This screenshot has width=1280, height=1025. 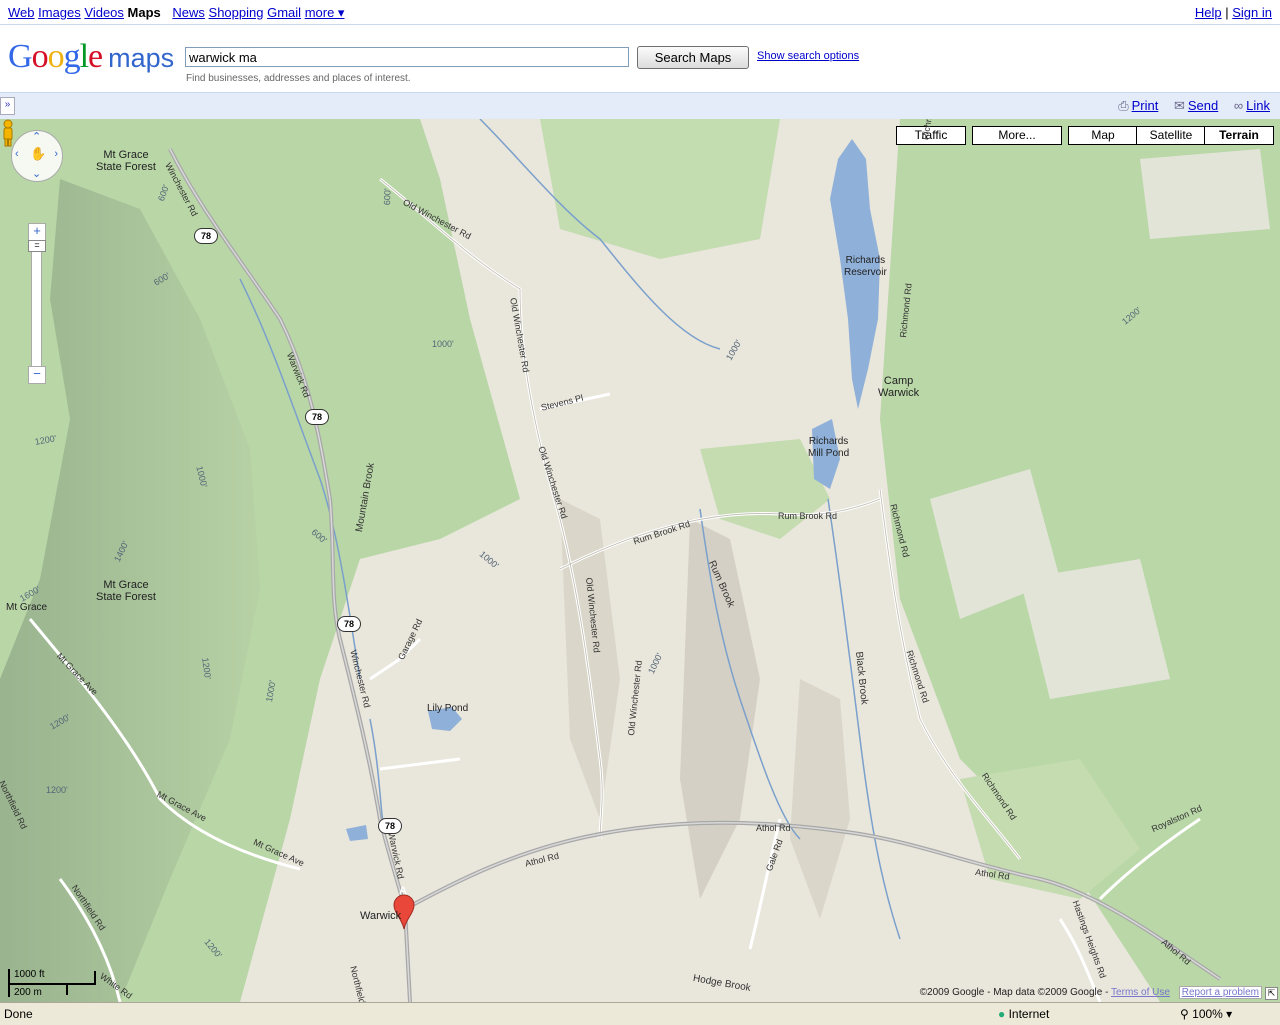 What do you see at coordinates (1252, 12) in the screenshot?
I see `sign-in-link: Sign in` at bounding box center [1252, 12].